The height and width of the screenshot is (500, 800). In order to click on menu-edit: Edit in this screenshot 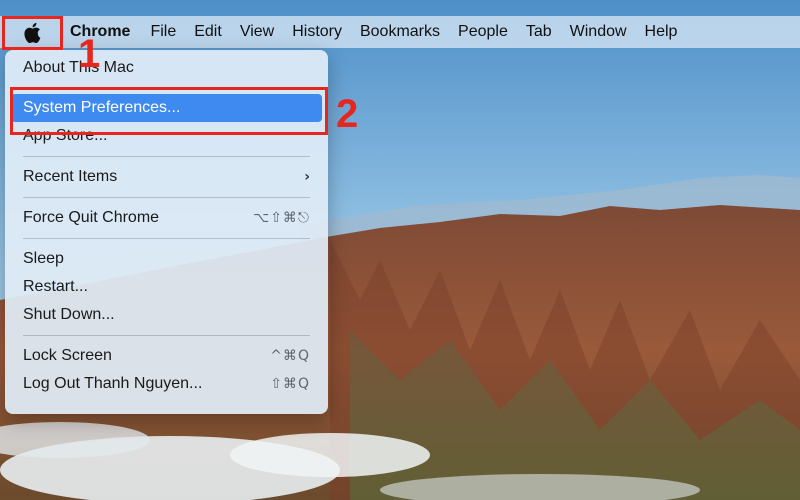, I will do `click(208, 32)`.